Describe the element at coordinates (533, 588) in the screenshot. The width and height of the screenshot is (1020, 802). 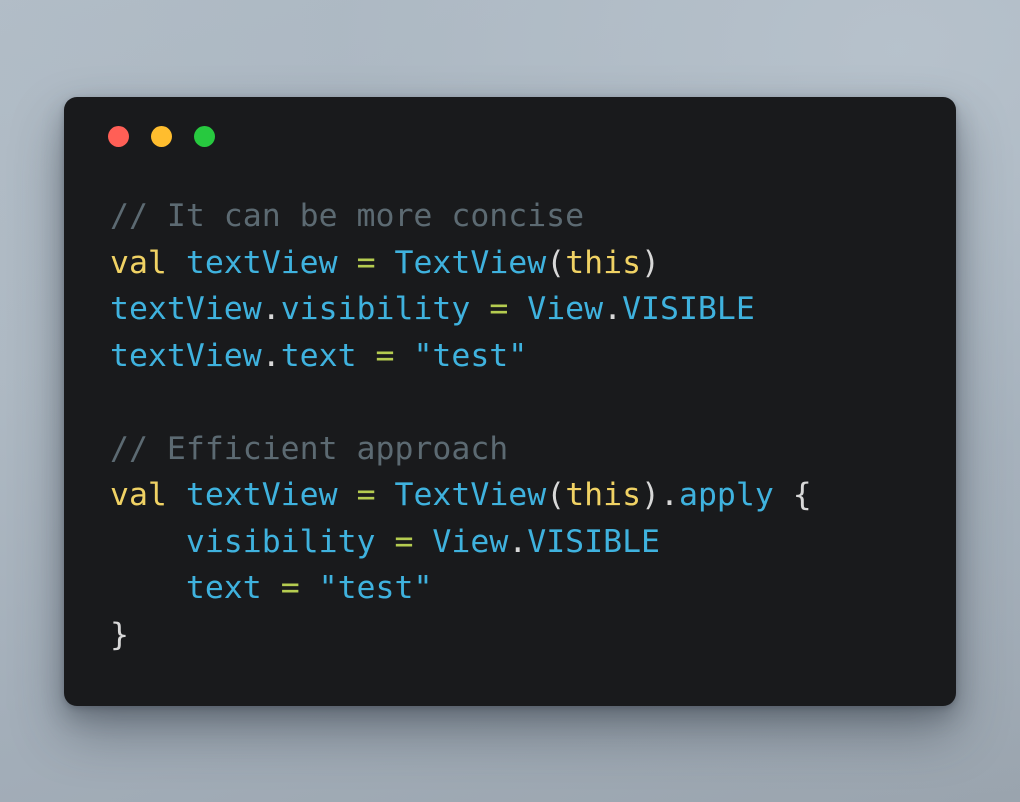
I see `code-line: text = "test"` at that location.